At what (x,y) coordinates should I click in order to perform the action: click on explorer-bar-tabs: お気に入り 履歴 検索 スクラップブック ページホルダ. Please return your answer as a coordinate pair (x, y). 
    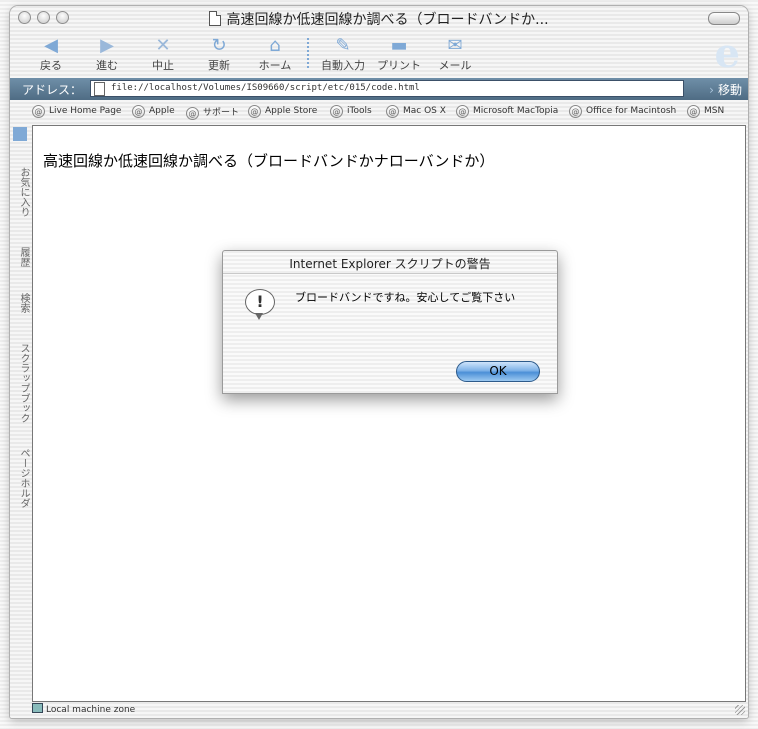
    Looking at the image, I should click on (21, 413).